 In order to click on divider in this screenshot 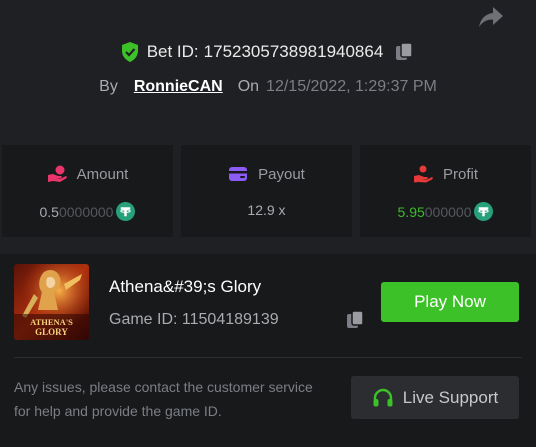, I will do `click(268, 357)`.